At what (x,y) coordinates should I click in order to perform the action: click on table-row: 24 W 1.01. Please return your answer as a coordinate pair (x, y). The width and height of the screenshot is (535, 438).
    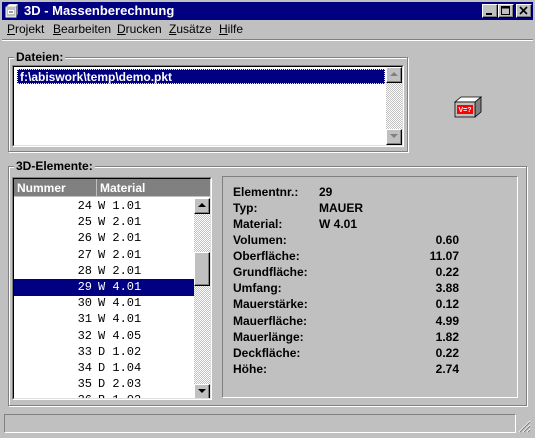
    Looking at the image, I should click on (104, 206).